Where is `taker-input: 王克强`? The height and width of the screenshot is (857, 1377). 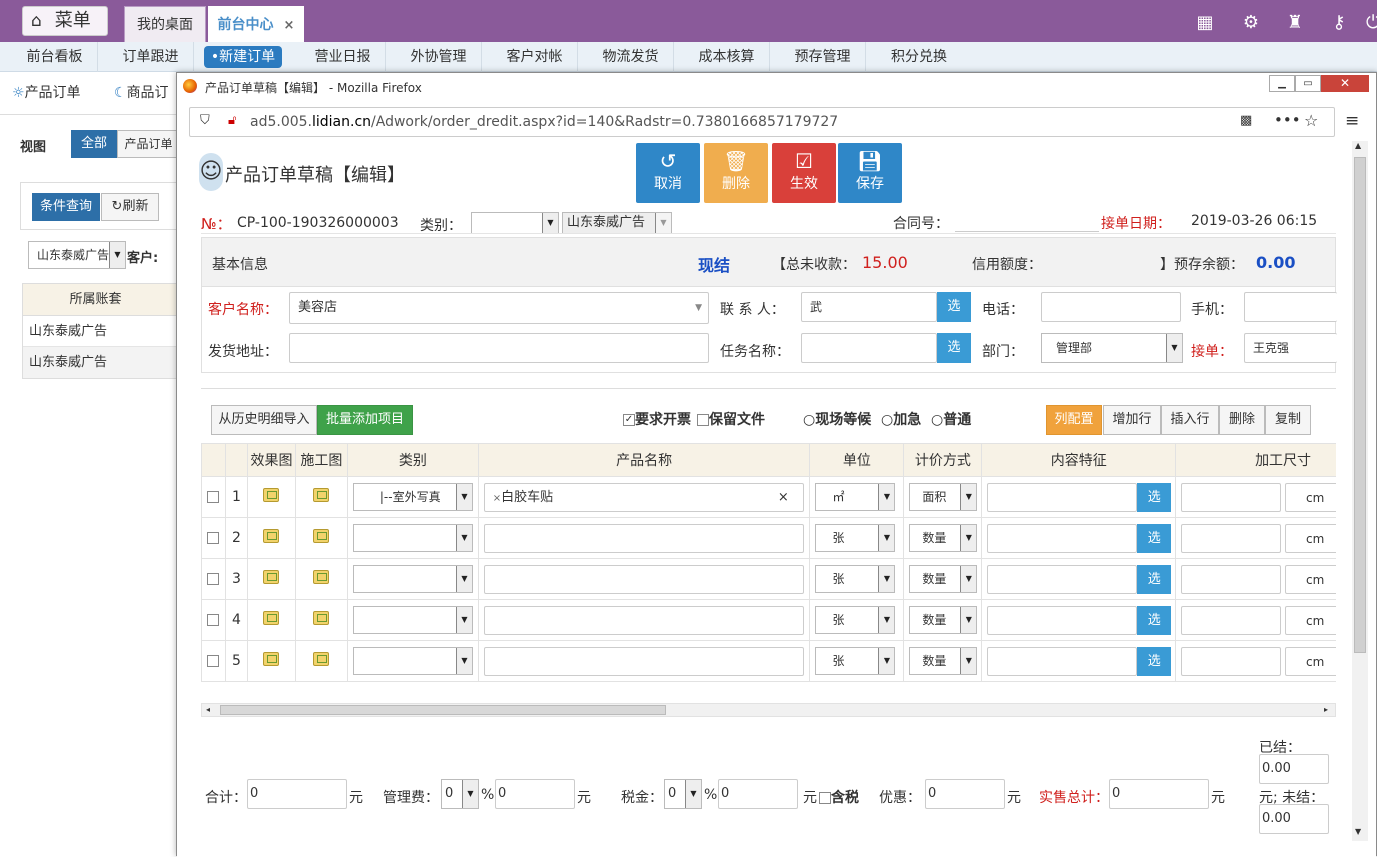
taker-input: 王克强 is located at coordinates (1290, 348).